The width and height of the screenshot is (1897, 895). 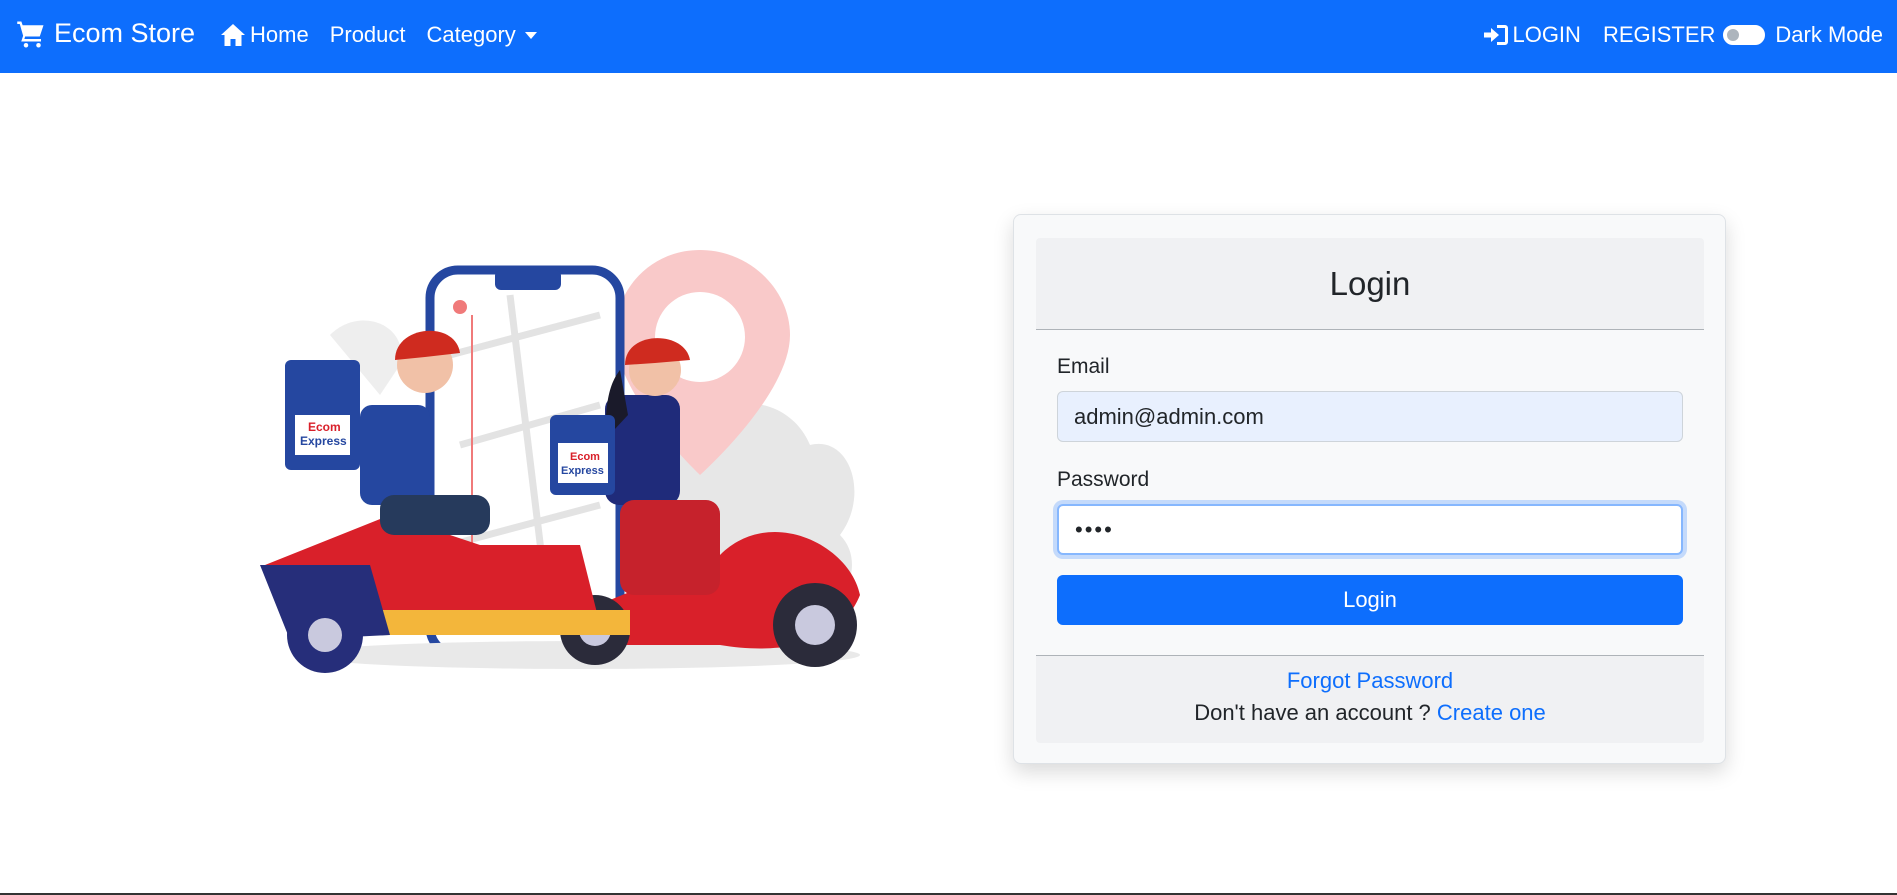 What do you see at coordinates (1496, 35) in the screenshot?
I see `sign-in-icon` at bounding box center [1496, 35].